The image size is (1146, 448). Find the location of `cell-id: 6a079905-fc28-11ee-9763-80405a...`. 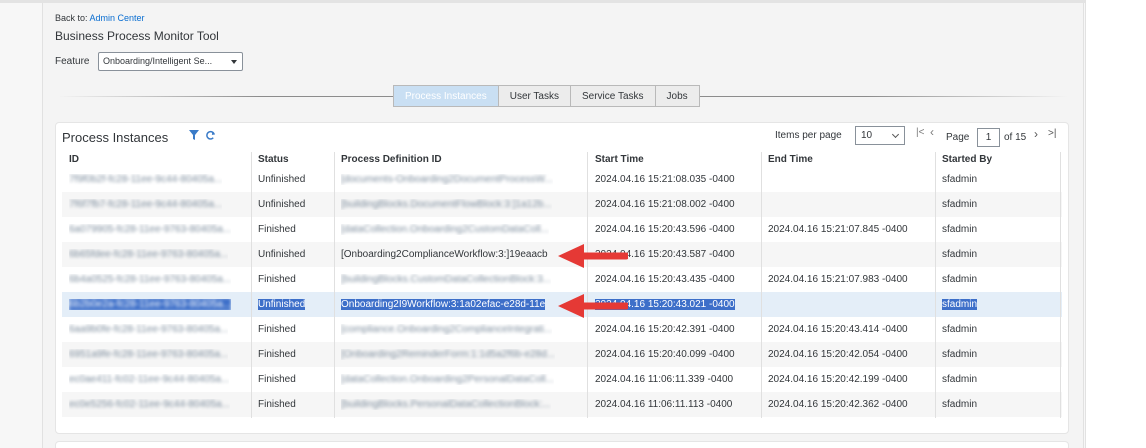

cell-id: 6a079905-fc28-11ee-9763-80405a... is located at coordinates (150, 229).